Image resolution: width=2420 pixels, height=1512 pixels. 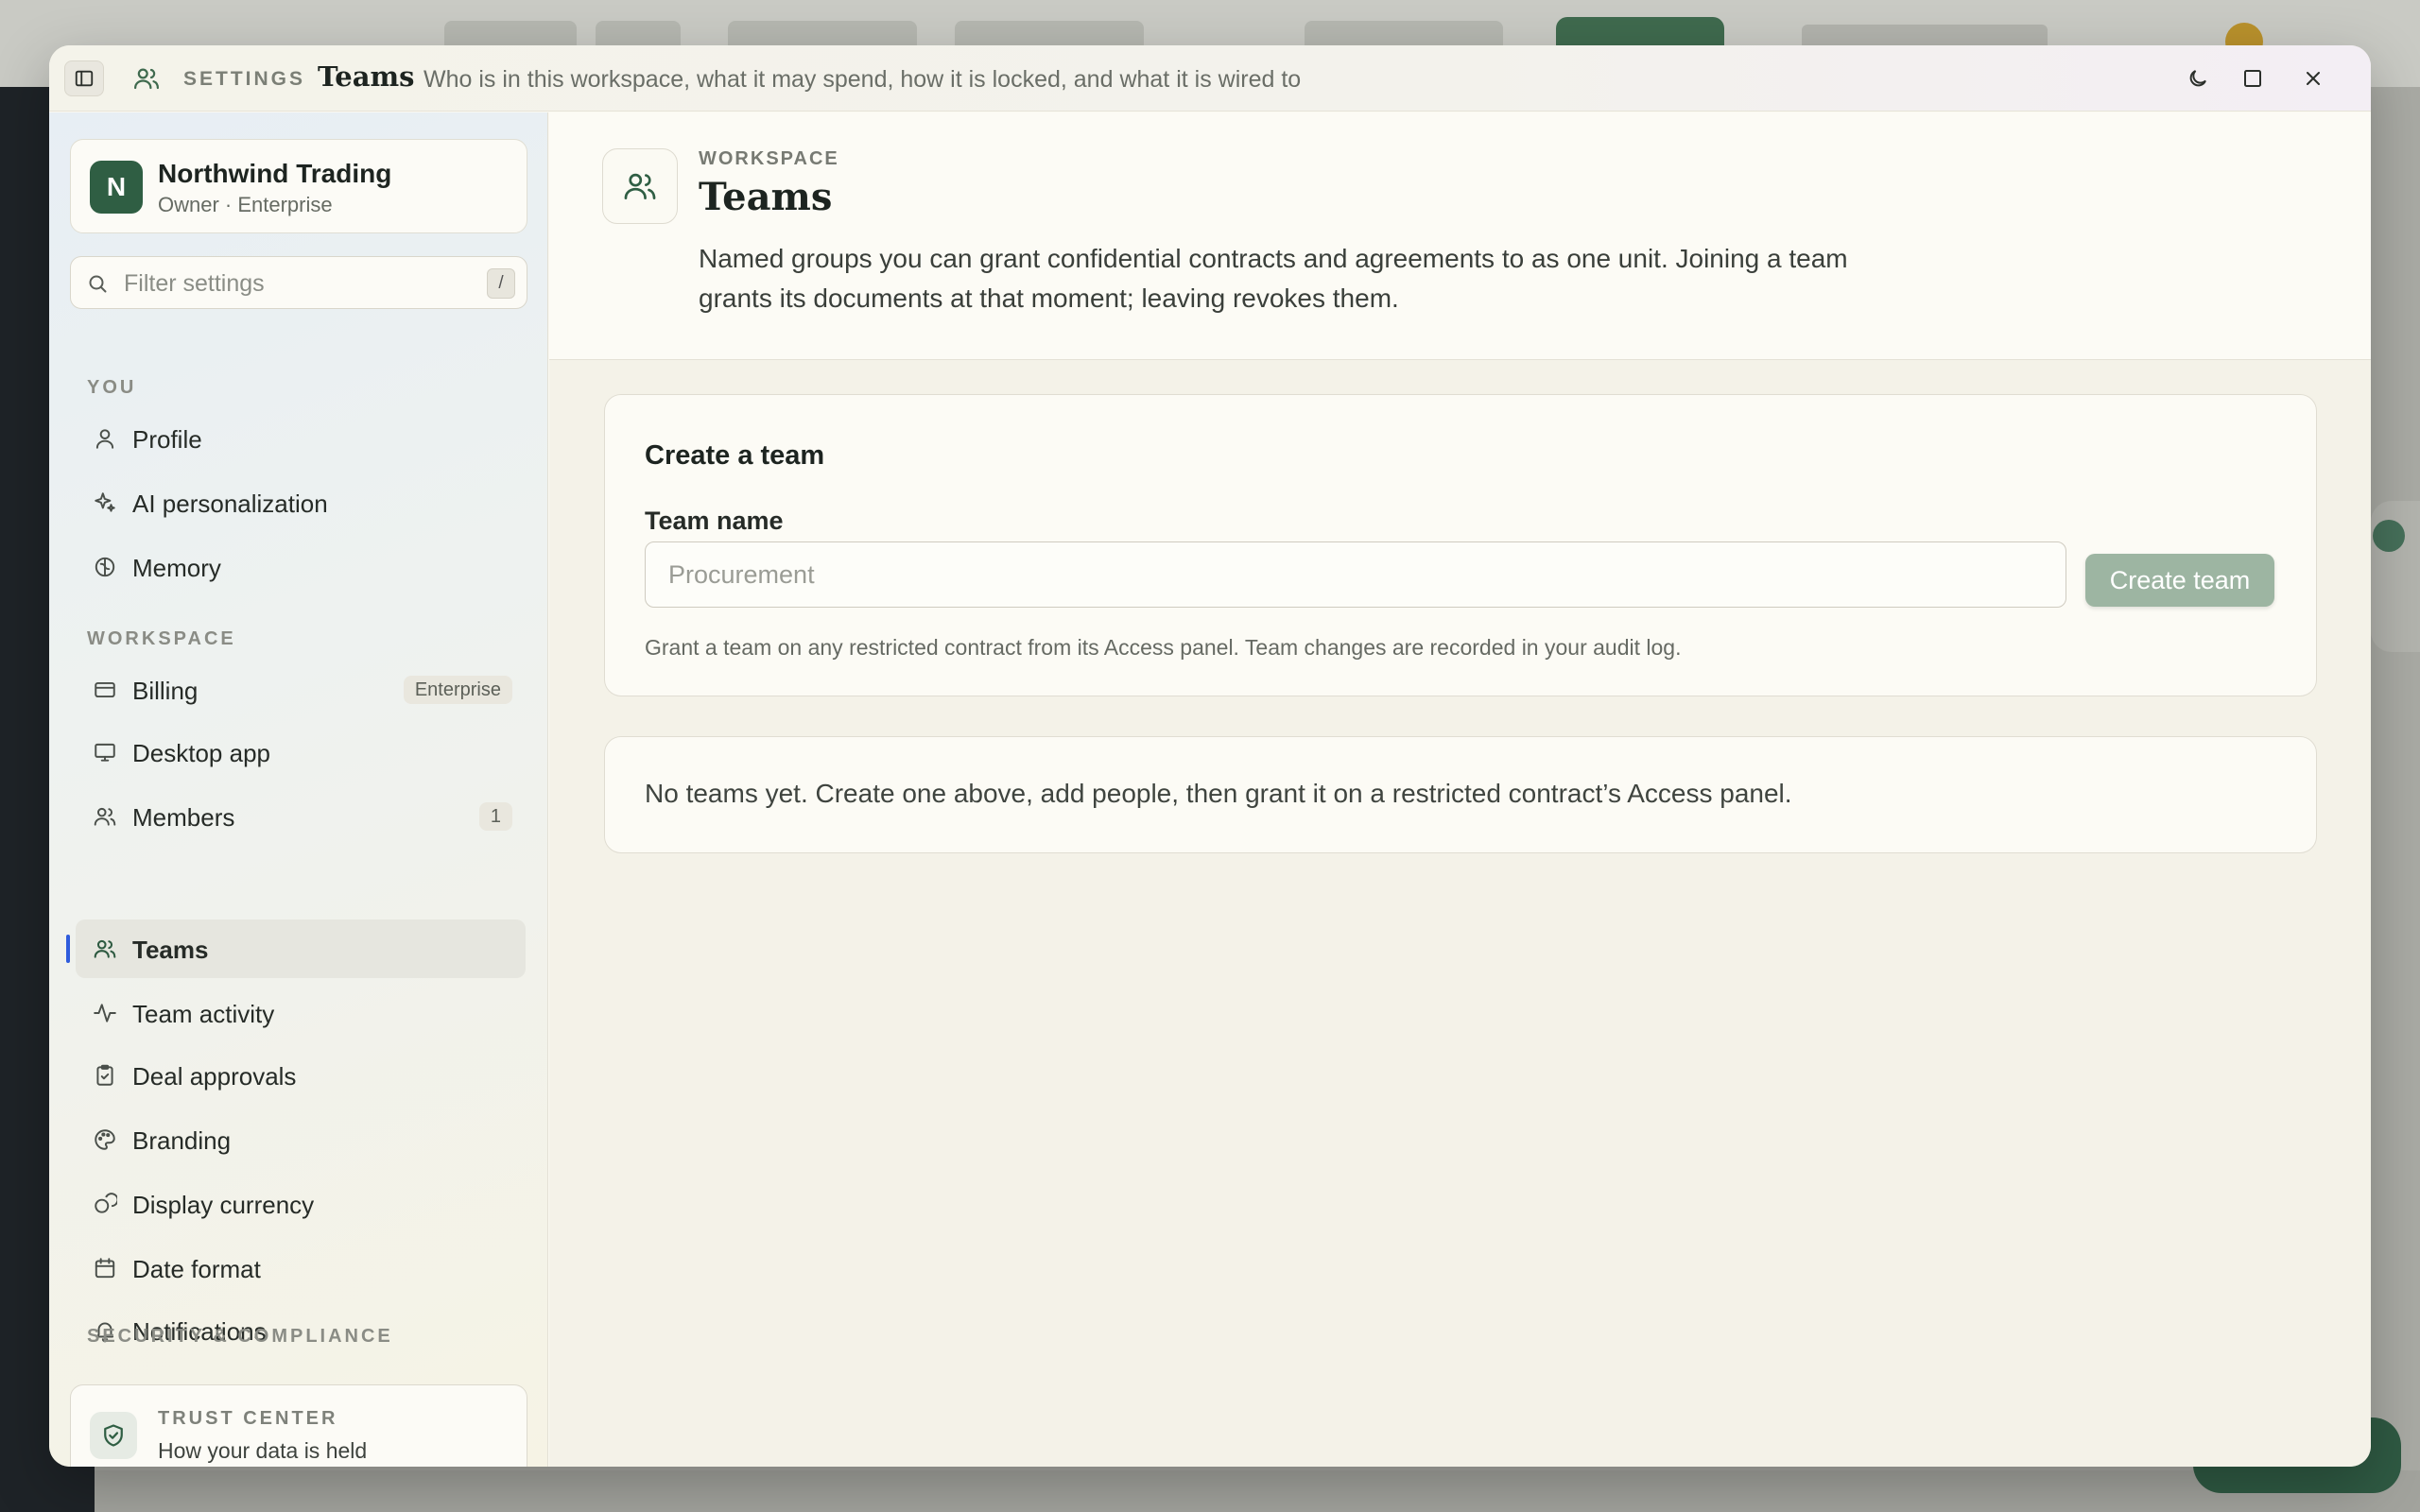 I want to click on background-bottom-strip, so click(x=1257, y=1491).